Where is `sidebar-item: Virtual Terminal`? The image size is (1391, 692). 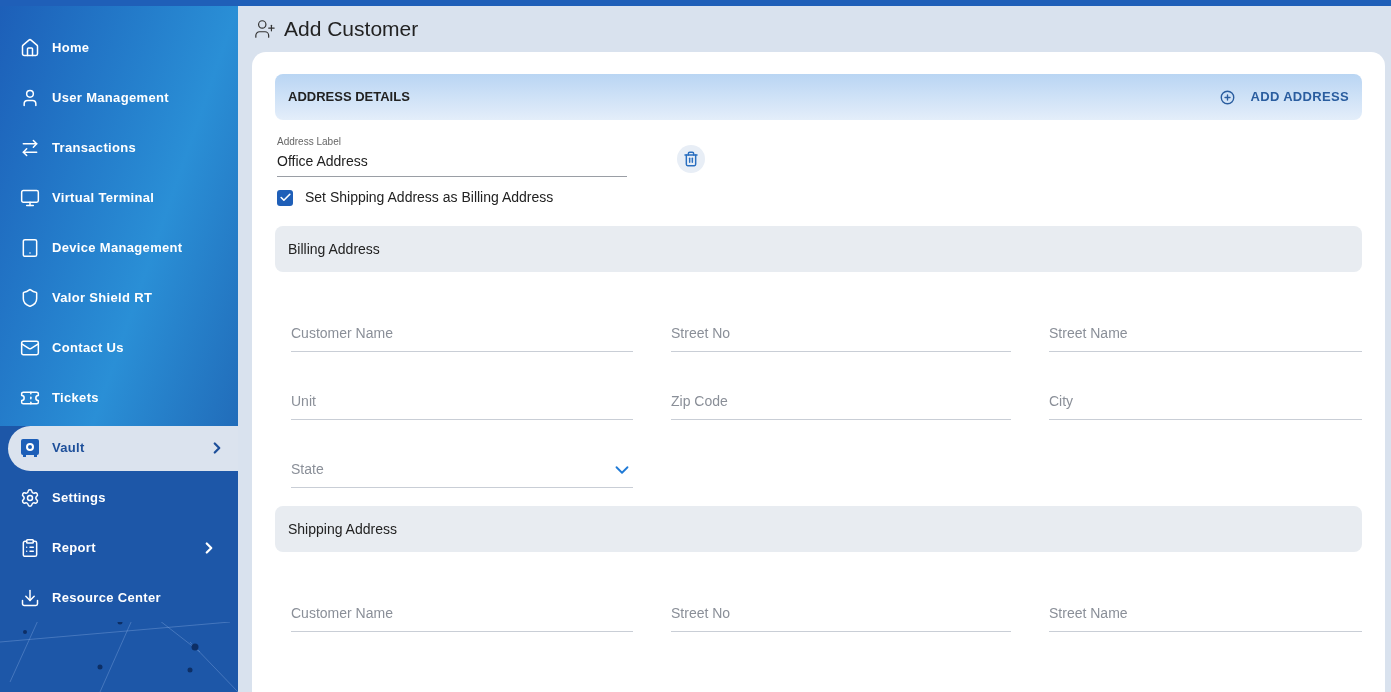 sidebar-item: Virtual Terminal is located at coordinates (119, 198).